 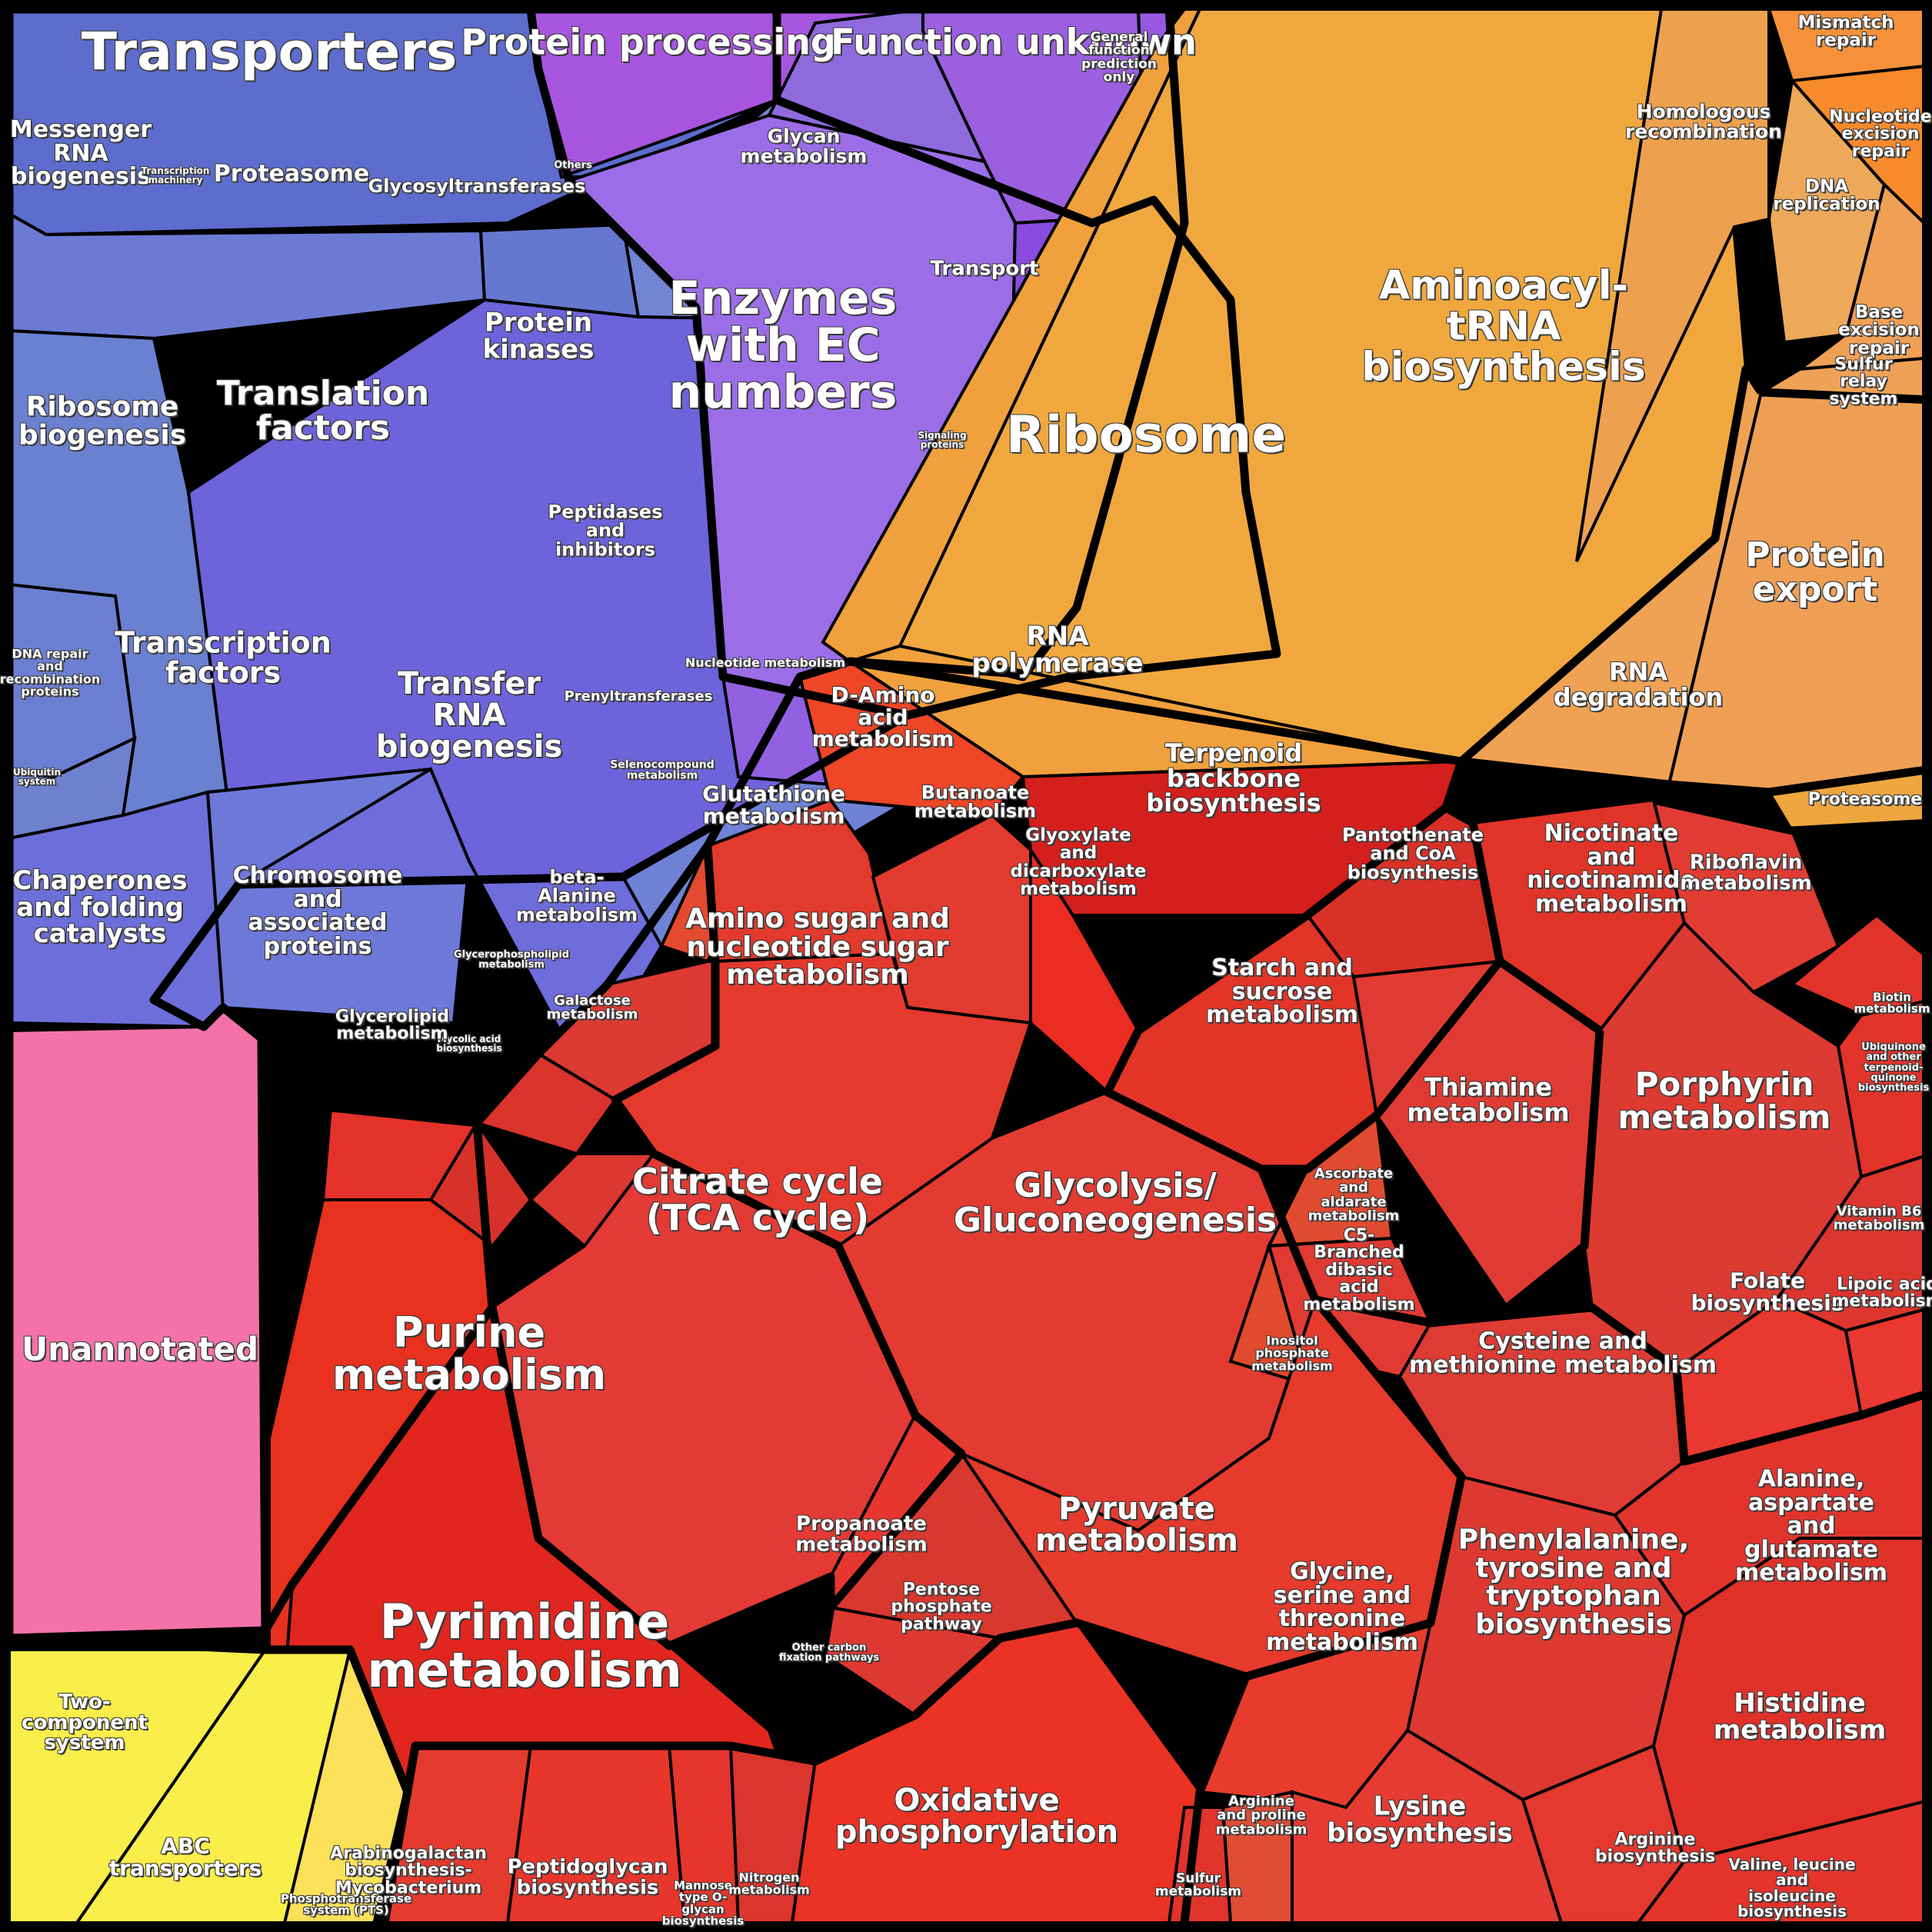 I want to click on treemap-cell-peptidoglycan-biosynthesis, so click(x=596, y=1834).